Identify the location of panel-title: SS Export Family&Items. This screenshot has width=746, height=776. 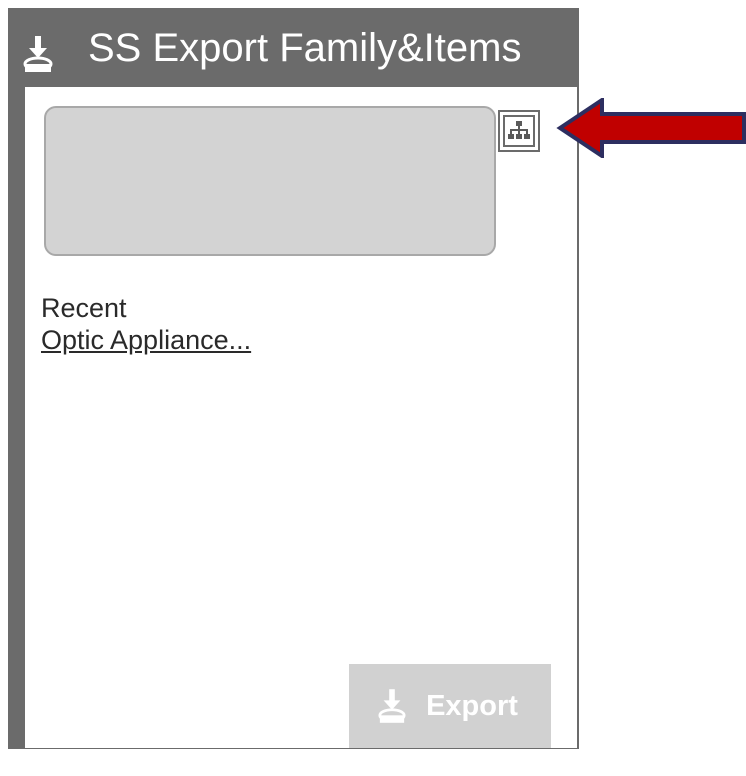
(305, 48).